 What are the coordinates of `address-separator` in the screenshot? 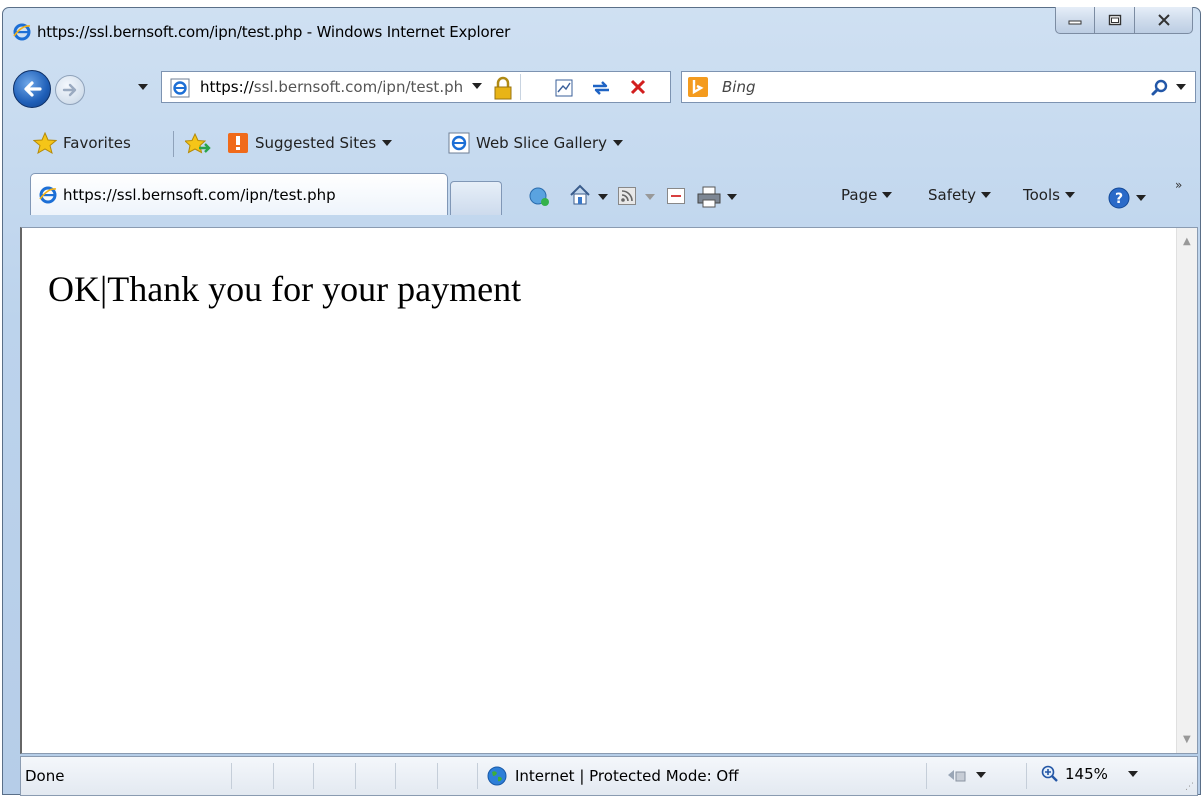 It's located at (520, 87).